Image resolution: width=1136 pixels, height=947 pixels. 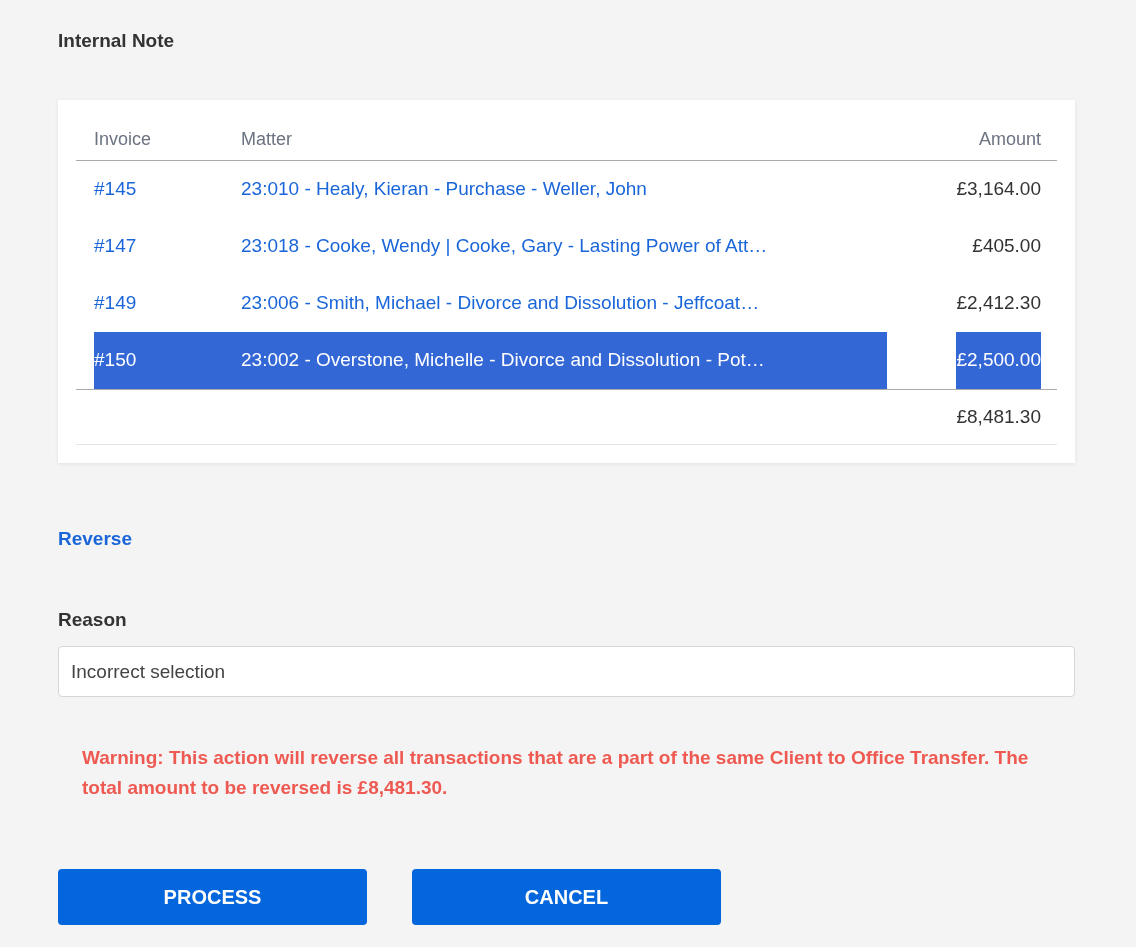 I want to click on amount-cell-text: £405.00, so click(x=1006, y=246).